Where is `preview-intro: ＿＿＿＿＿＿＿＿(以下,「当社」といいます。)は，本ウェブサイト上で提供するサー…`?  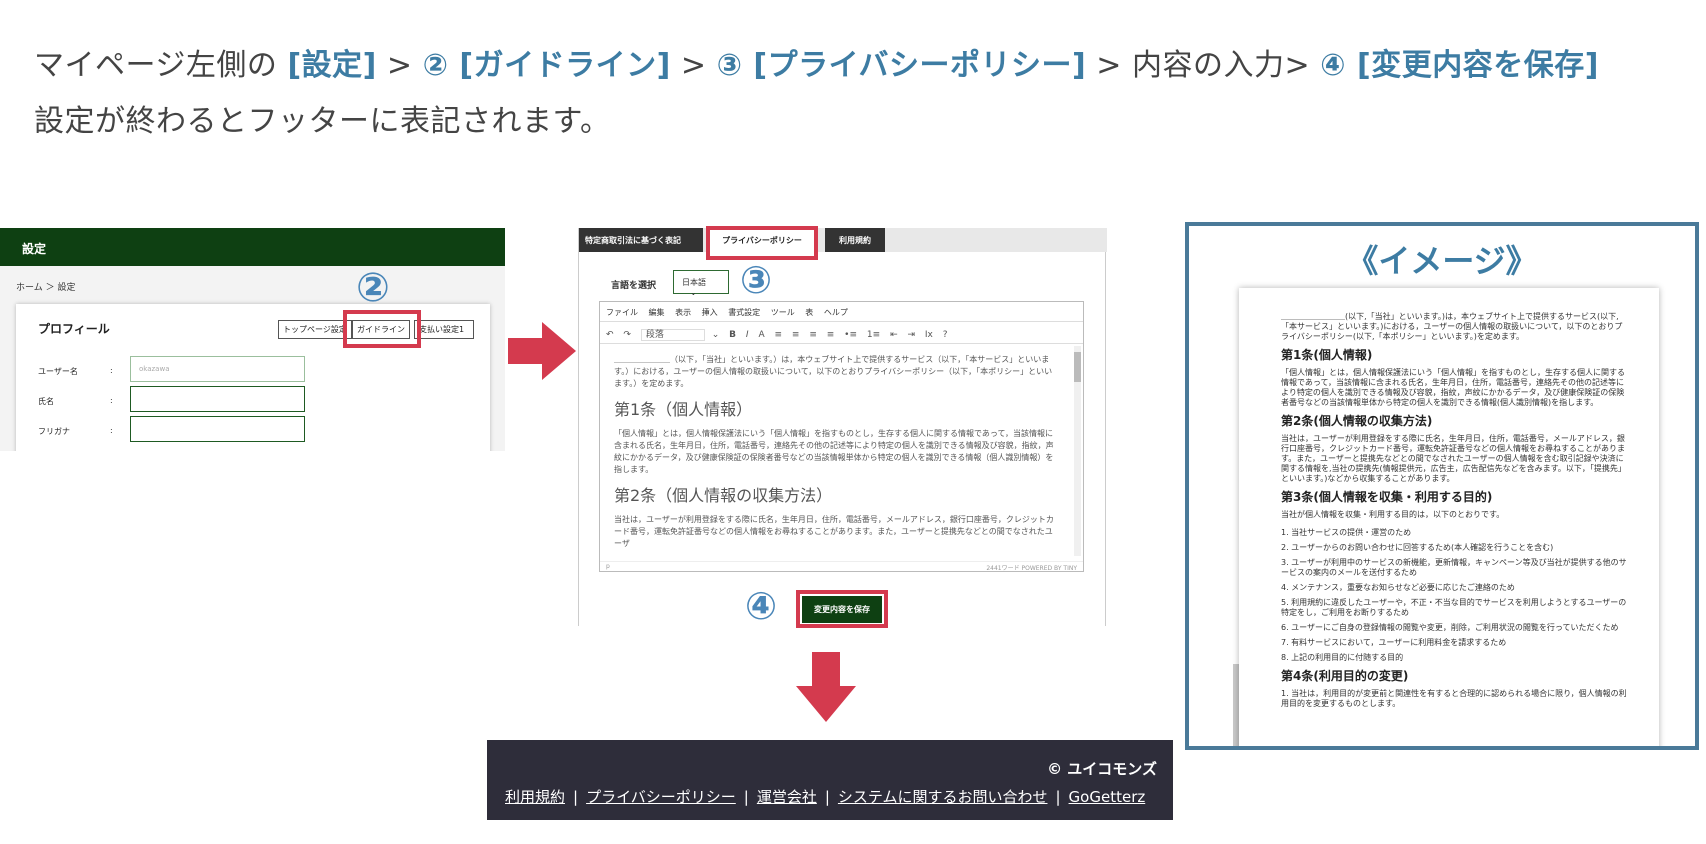 preview-intro: ＿＿＿＿＿＿＿＿(以下,「当社」といいます。)は，本ウェブサイト上で提供するサー… is located at coordinates (1452, 326).